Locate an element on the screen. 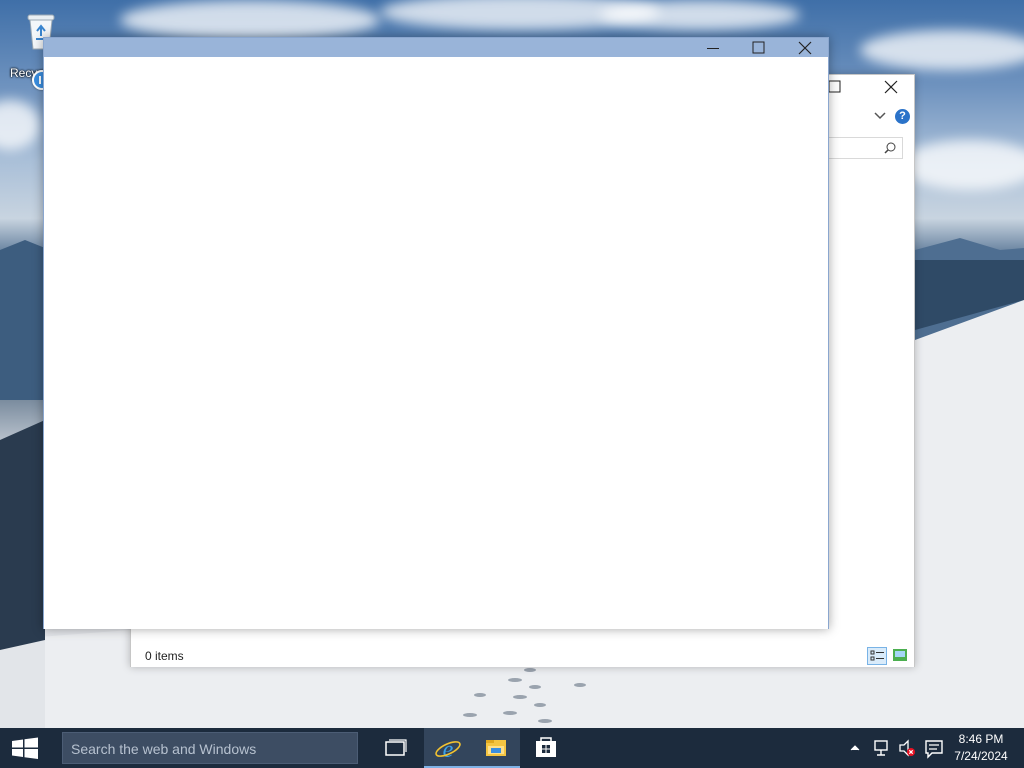 The height and width of the screenshot is (768, 1024). large-icons-view-icon is located at coordinates (900, 655).